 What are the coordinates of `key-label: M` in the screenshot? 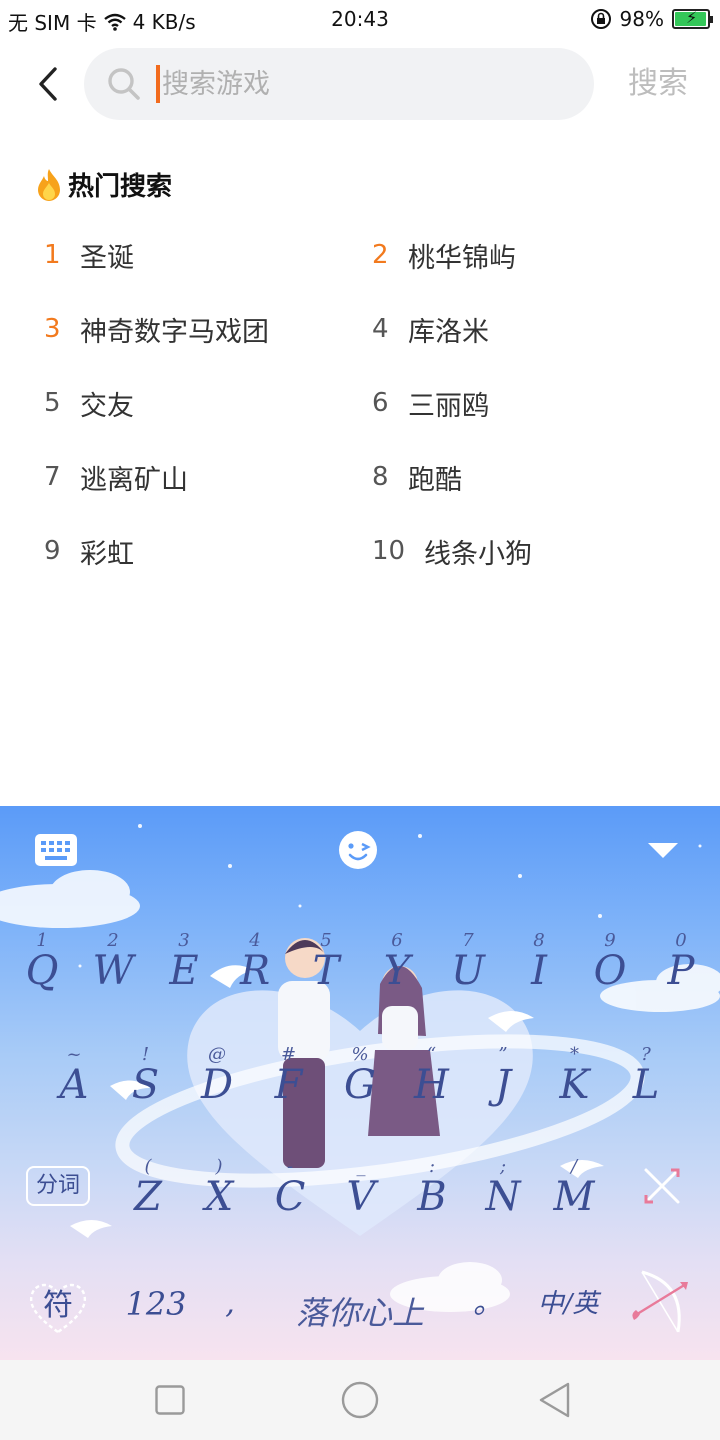 It's located at (574, 1197).